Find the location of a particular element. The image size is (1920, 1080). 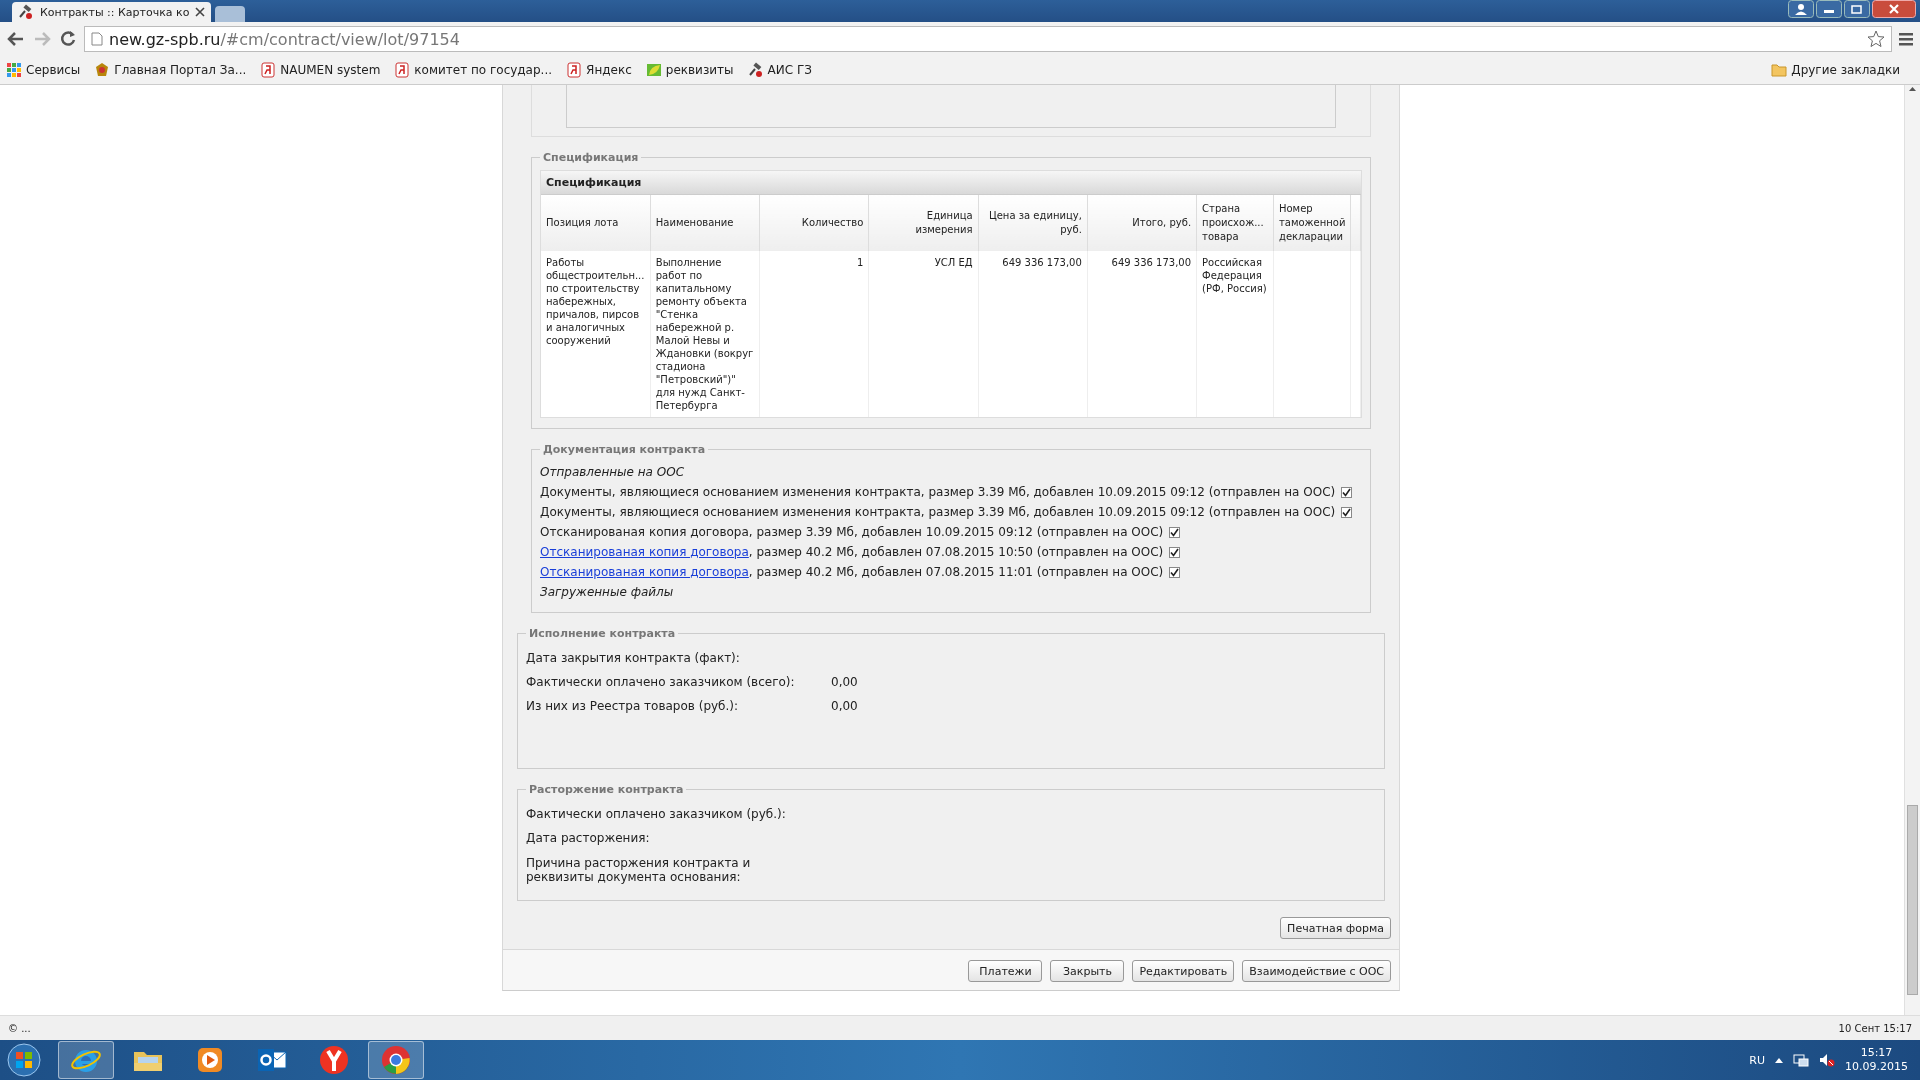

column-header: Единица измерения is located at coordinates (923, 223).